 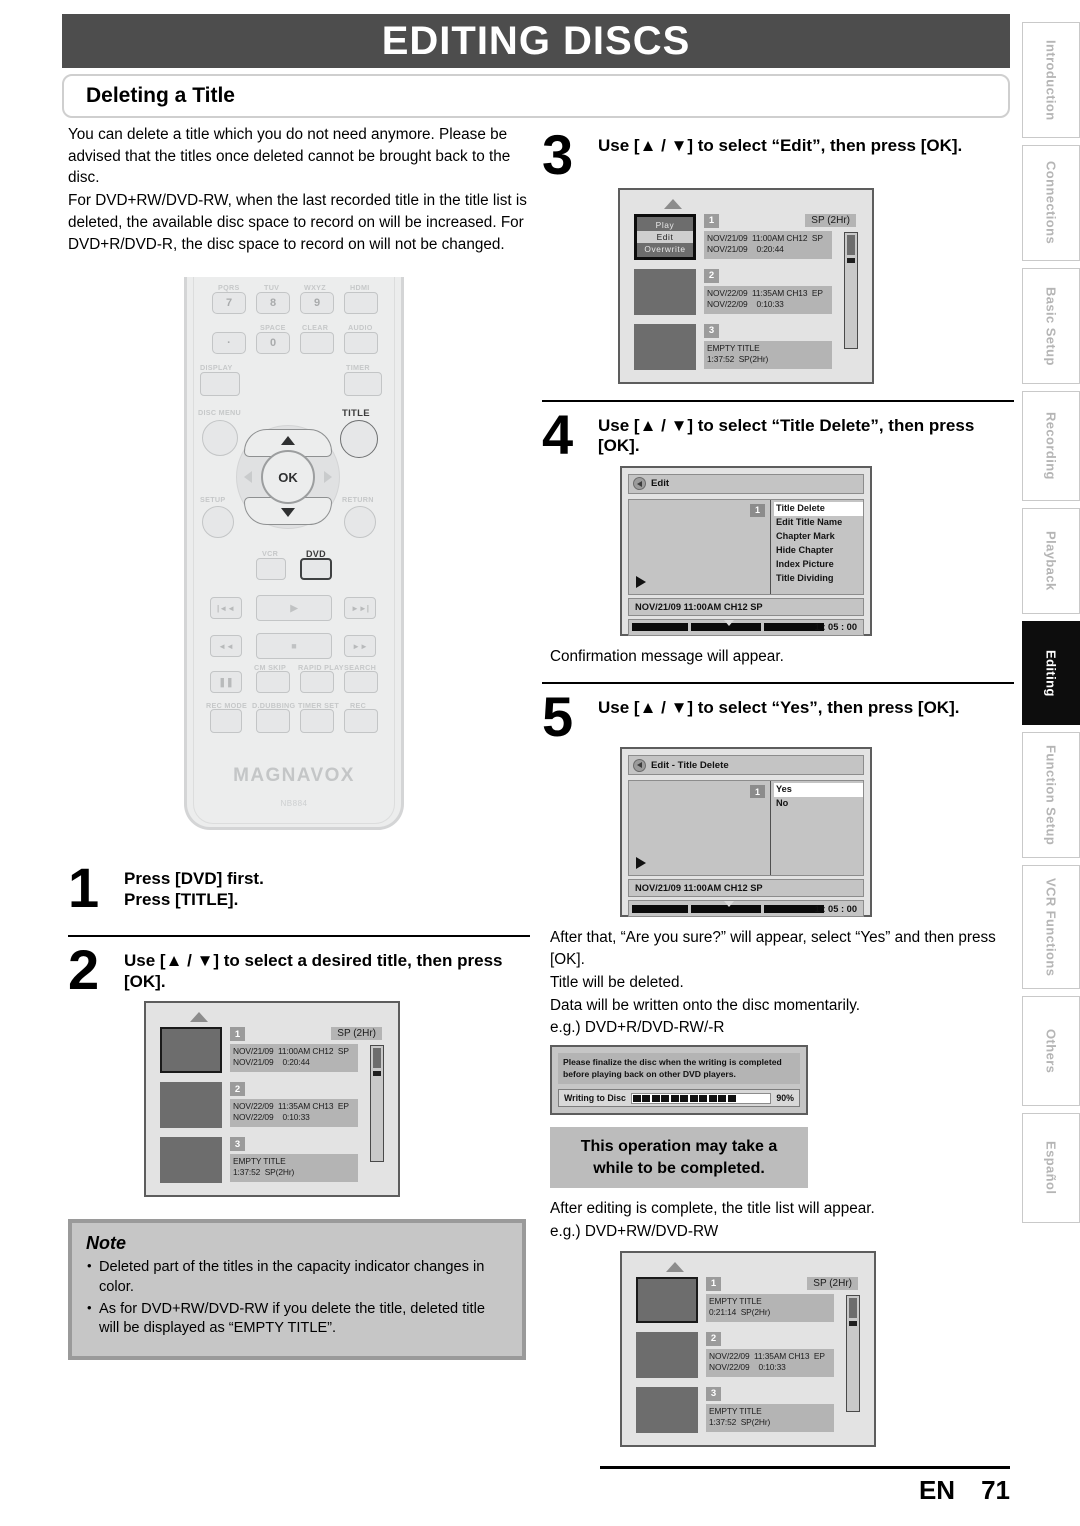 I want to click on key-ok: OK, so click(x=288, y=477).